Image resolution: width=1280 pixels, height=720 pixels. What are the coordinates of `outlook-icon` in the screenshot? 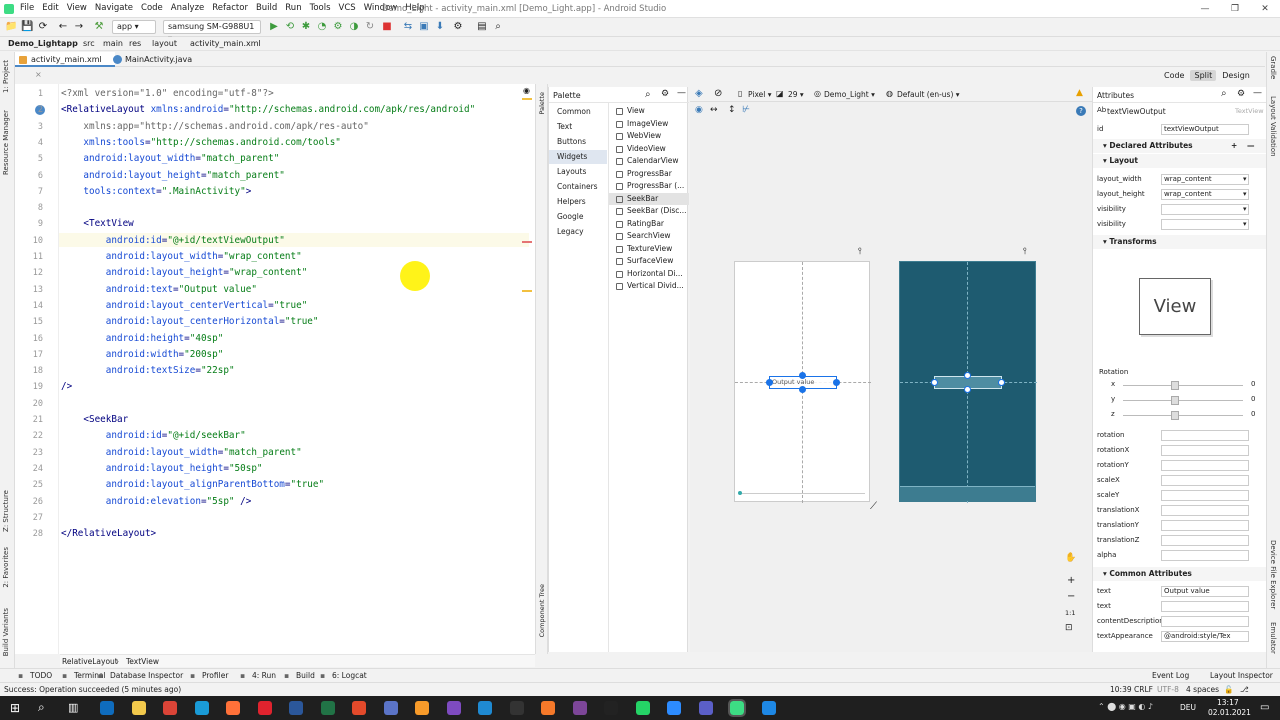 It's located at (107, 708).